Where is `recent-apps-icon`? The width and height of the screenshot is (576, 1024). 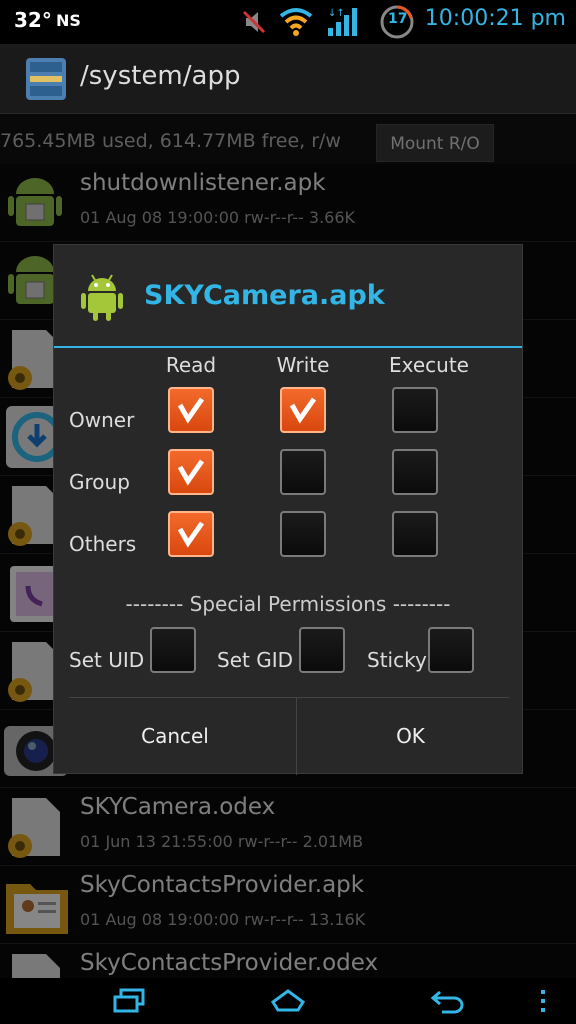
recent-apps-icon is located at coordinates (129, 1003).